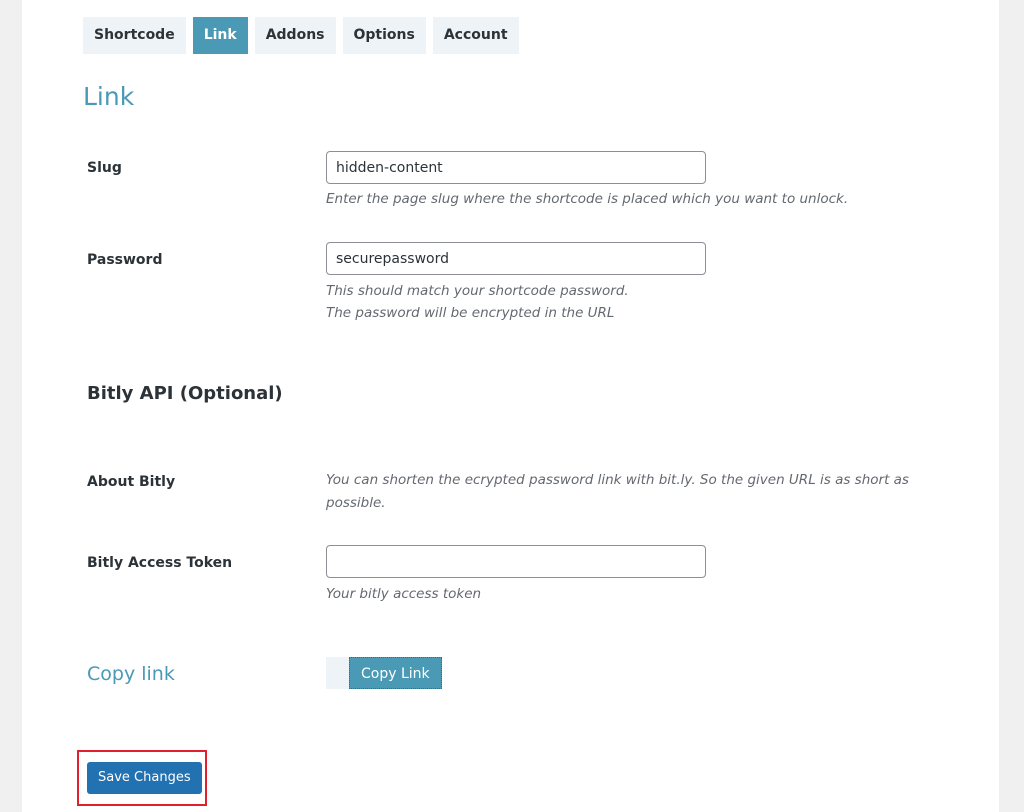 The height and width of the screenshot is (812, 1024). I want to click on about-bitly-label: About Bitly, so click(131, 482).